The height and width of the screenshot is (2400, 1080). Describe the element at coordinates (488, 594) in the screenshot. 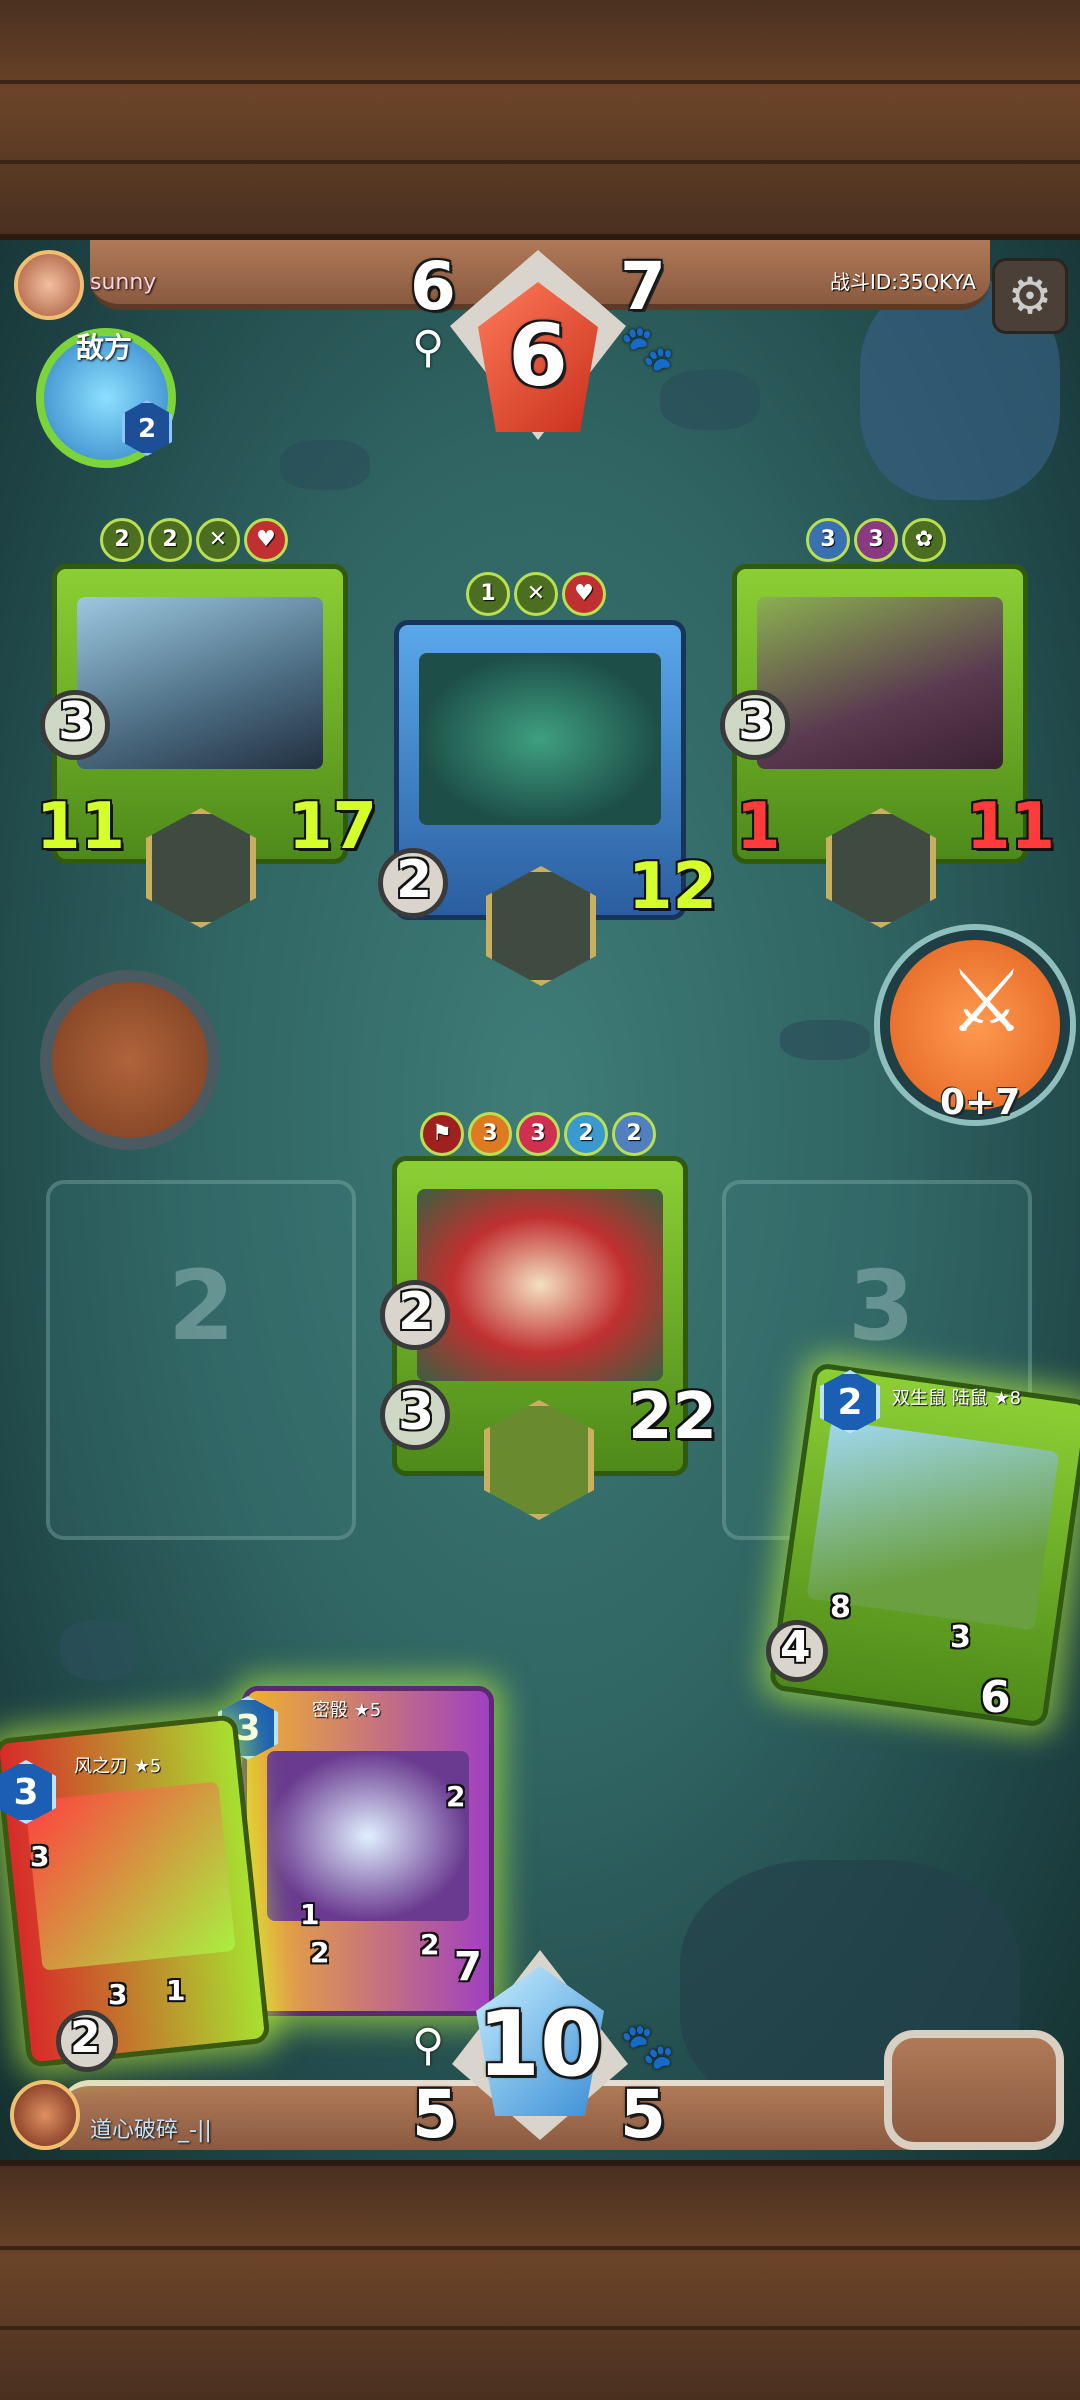

I see `leaf-badge: 1` at that location.